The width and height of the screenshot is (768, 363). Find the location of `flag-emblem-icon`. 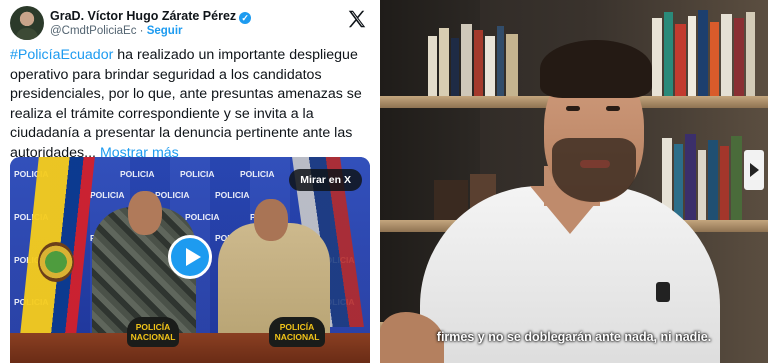

flag-emblem-icon is located at coordinates (56, 262).